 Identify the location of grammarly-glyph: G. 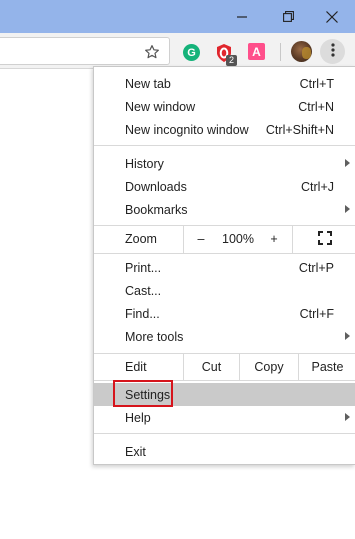
(191, 52).